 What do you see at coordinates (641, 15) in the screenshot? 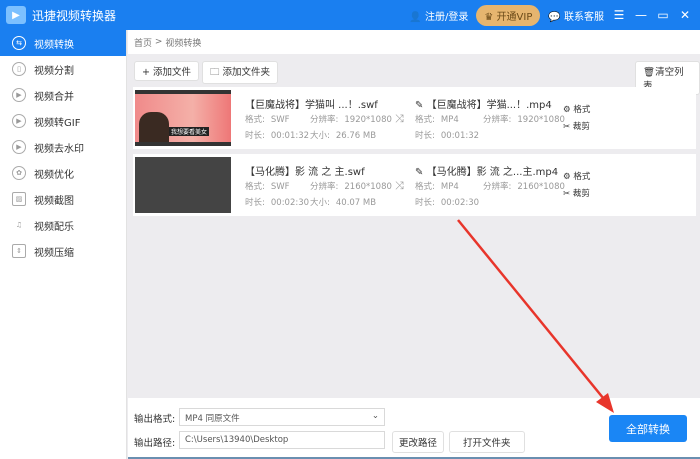
I see `minimize-icon: —` at bounding box center [641, 15].